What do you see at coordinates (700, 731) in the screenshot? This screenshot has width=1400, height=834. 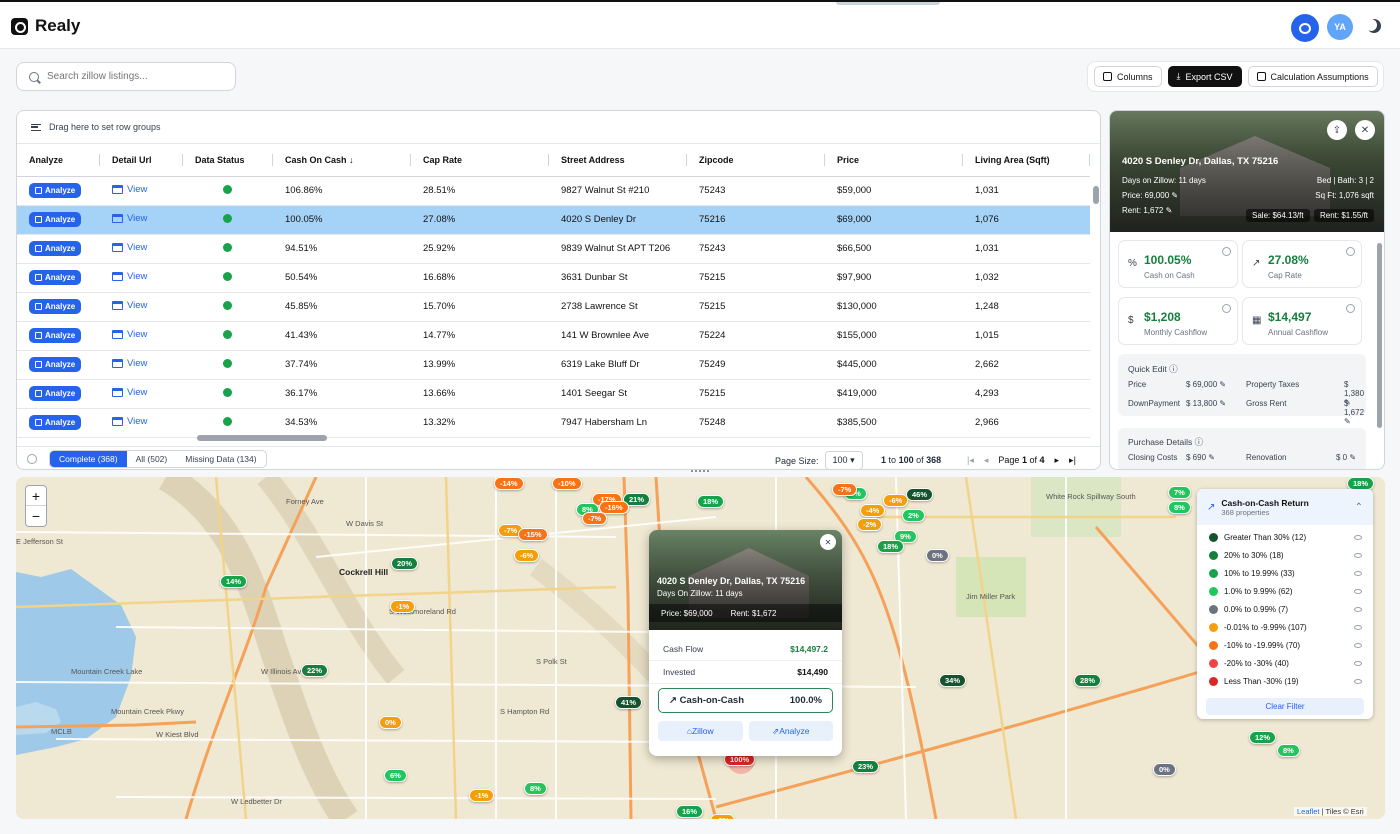 I see `zillow-button: ⌂ Zillow` at bounding box center [700, 731].